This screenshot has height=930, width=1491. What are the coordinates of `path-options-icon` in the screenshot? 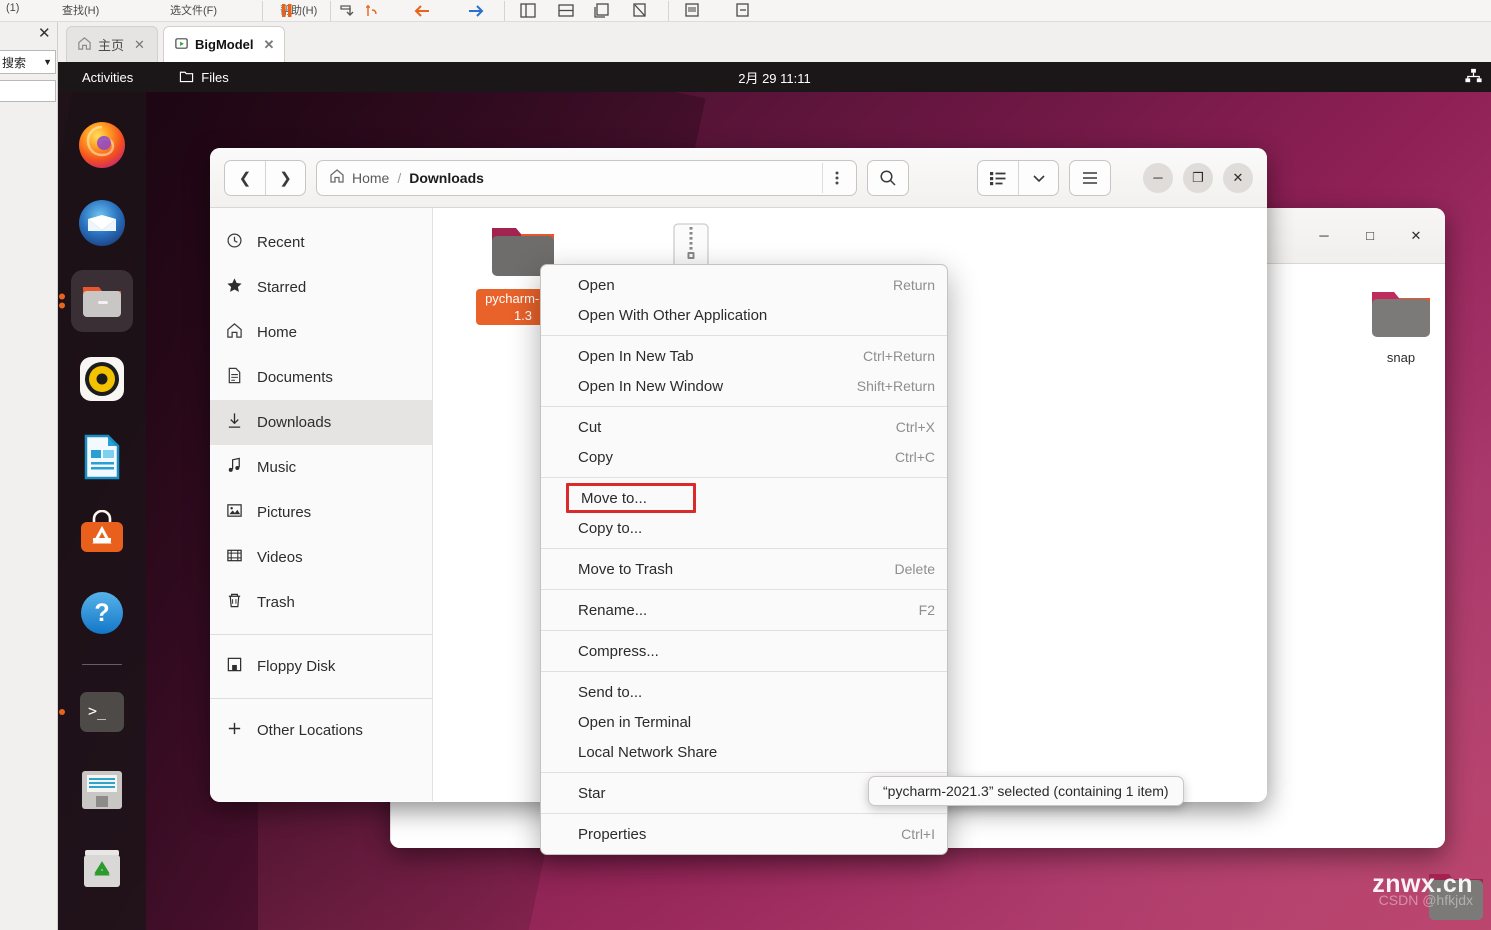 It's located at (836, 177).